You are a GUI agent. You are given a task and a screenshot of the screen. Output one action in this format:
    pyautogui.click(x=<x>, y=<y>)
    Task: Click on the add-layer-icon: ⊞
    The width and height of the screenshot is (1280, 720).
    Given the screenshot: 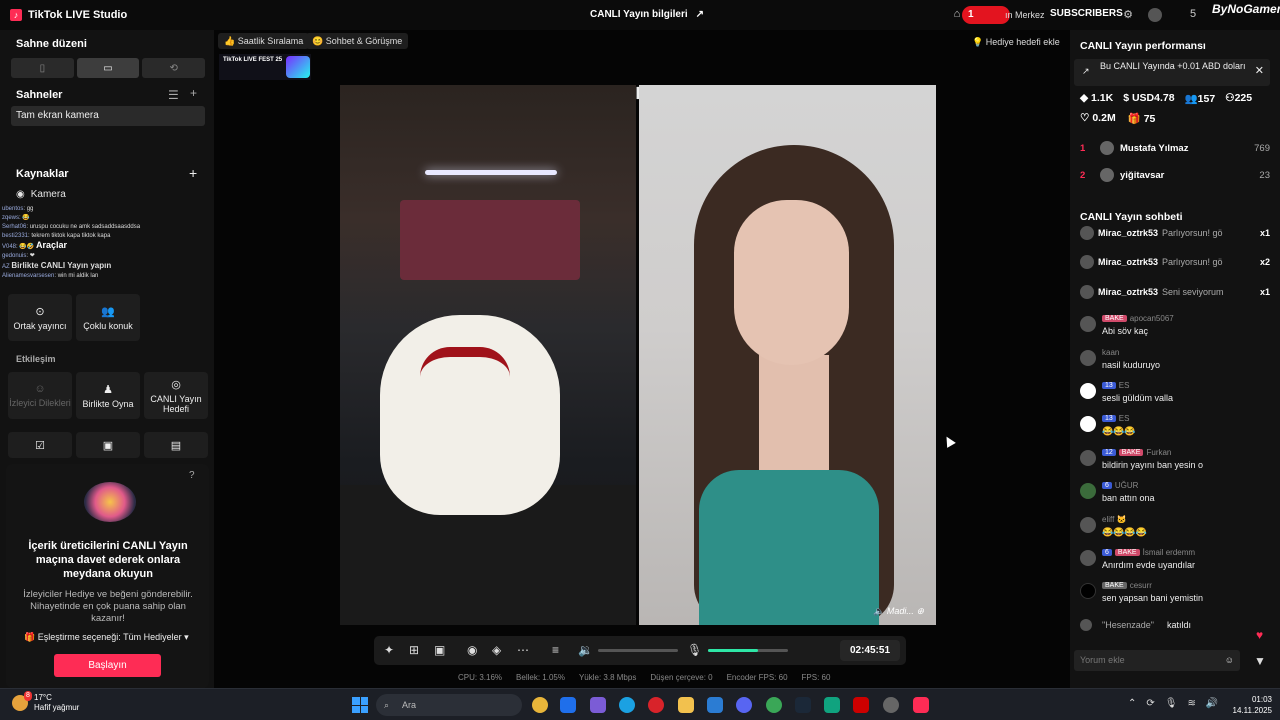 What is the action you would take?
    pyautogui.click(x=414, y=650)
    